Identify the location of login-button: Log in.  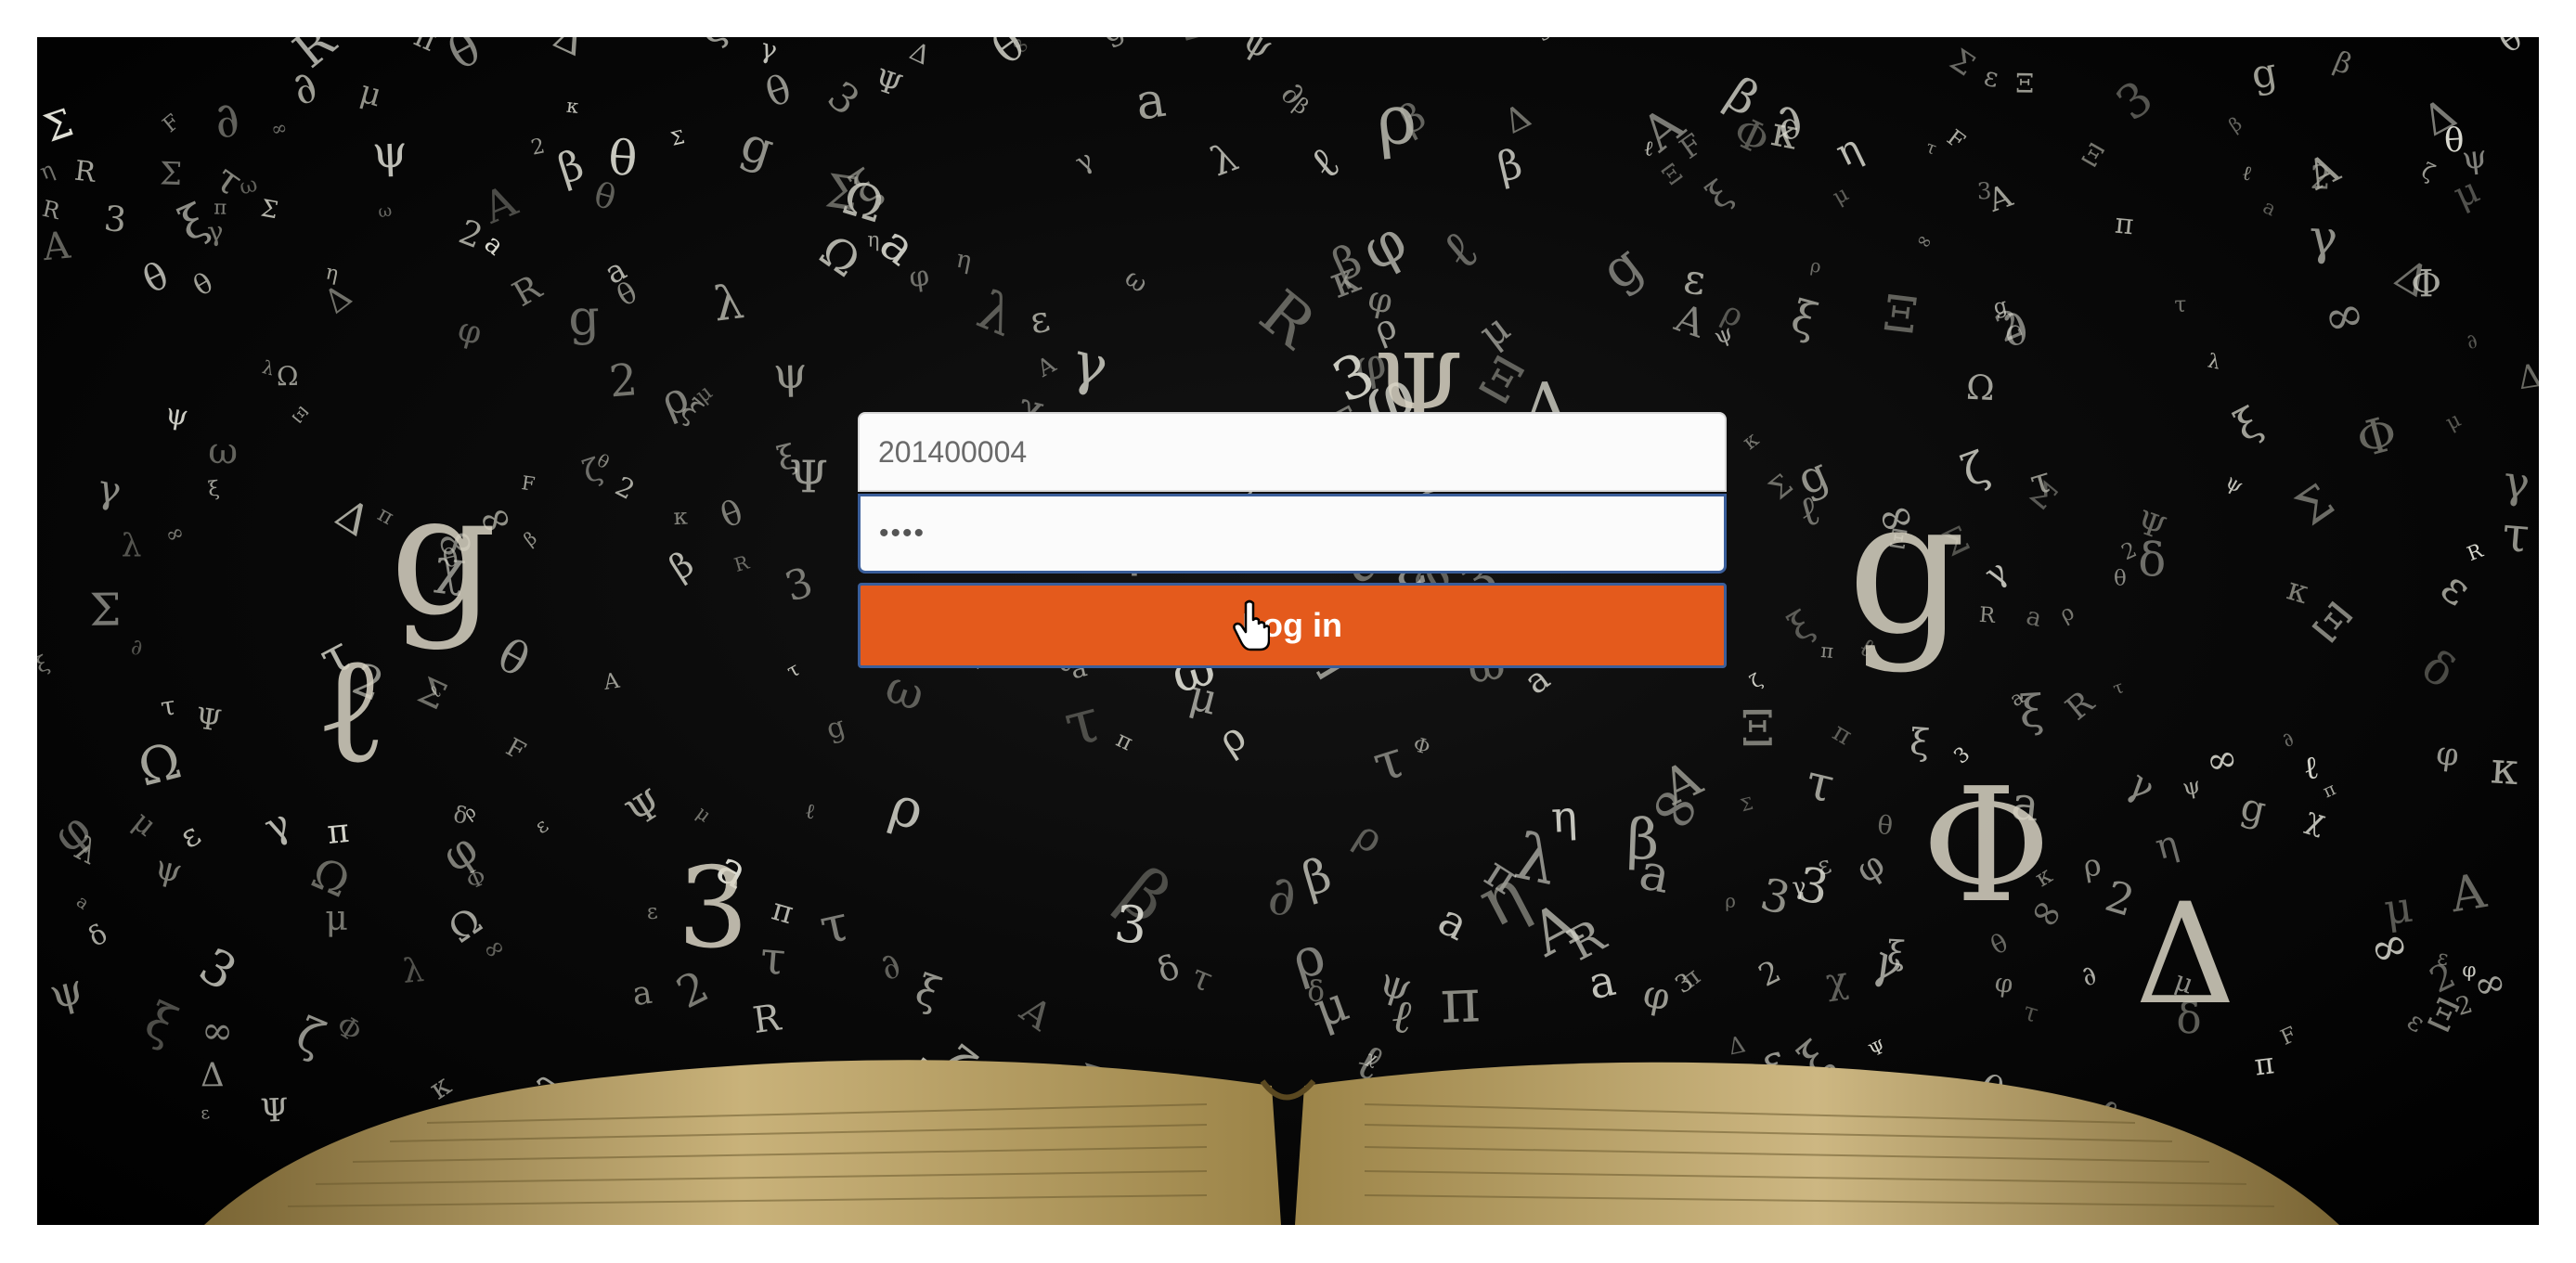
(1292, 625).